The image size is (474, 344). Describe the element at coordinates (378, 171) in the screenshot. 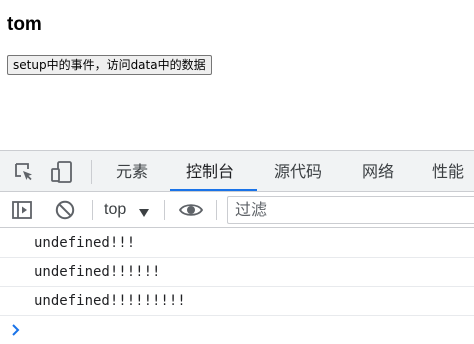

I see `tab-network: 网络` at that location.